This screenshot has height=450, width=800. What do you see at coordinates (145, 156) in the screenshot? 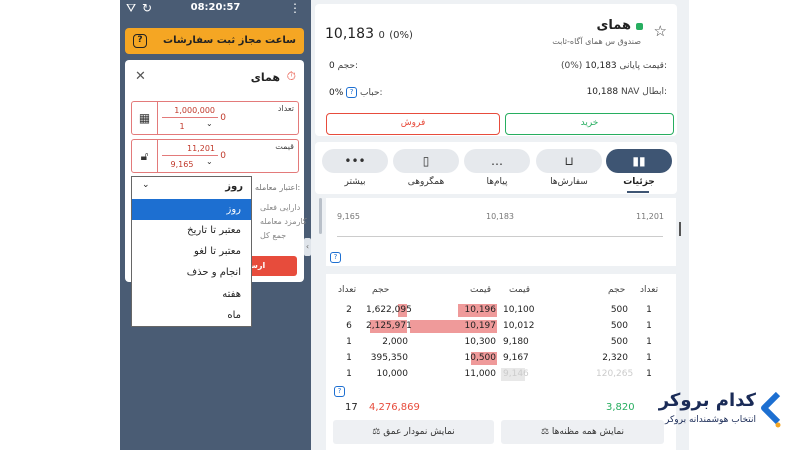
I see `unlock-icon: 🔓︎` at bounding box center [145, 156].